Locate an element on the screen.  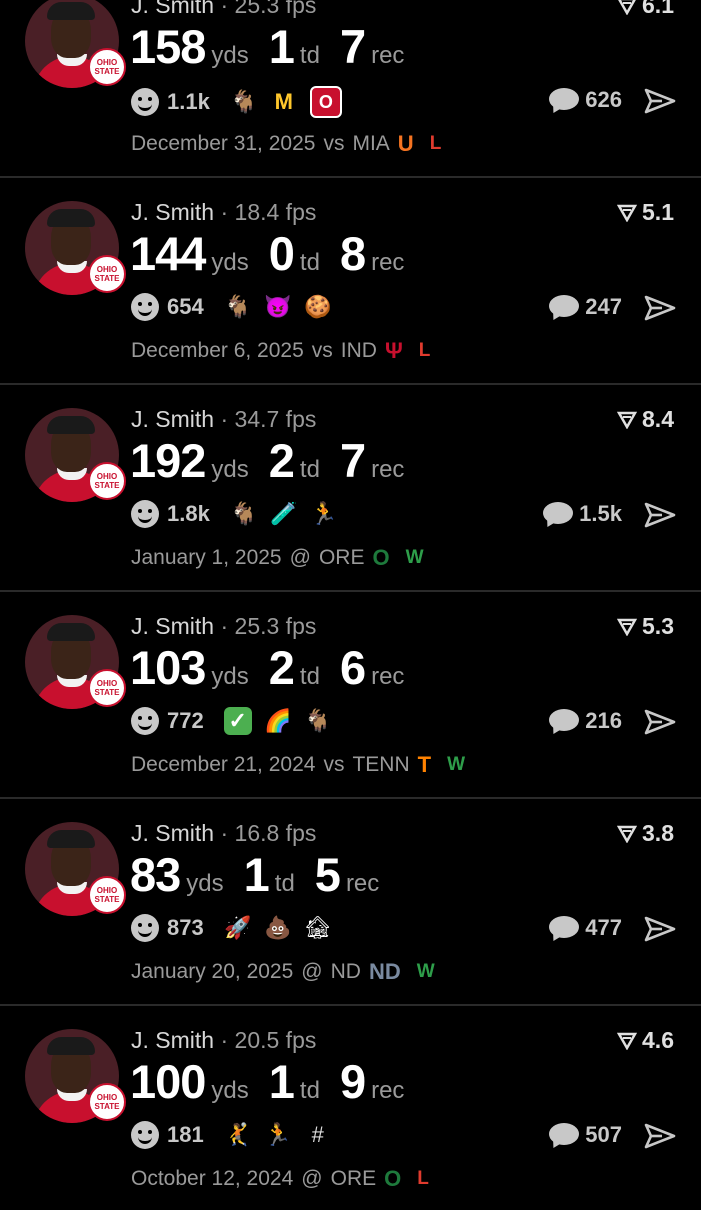
cookie-icon: 🍪 is located at coordinates (318, 307).